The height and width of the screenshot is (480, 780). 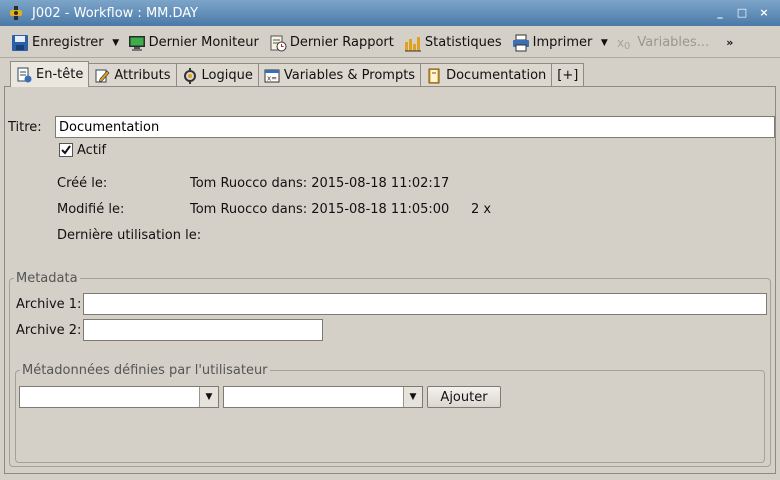 I want to click on user-metadata-legend: Métadonnées définies par l'utilisateur, so click(x=145, y=370).